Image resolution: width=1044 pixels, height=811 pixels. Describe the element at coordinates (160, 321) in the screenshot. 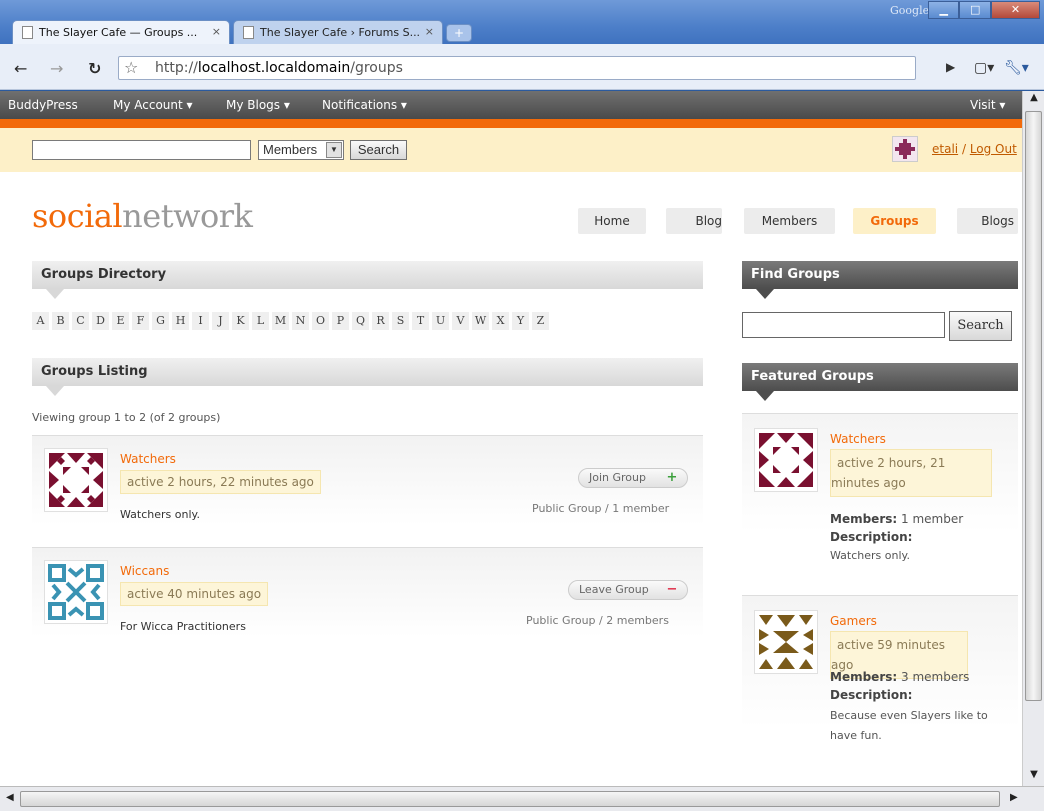

I see `letter-filter-g: G` at that location.